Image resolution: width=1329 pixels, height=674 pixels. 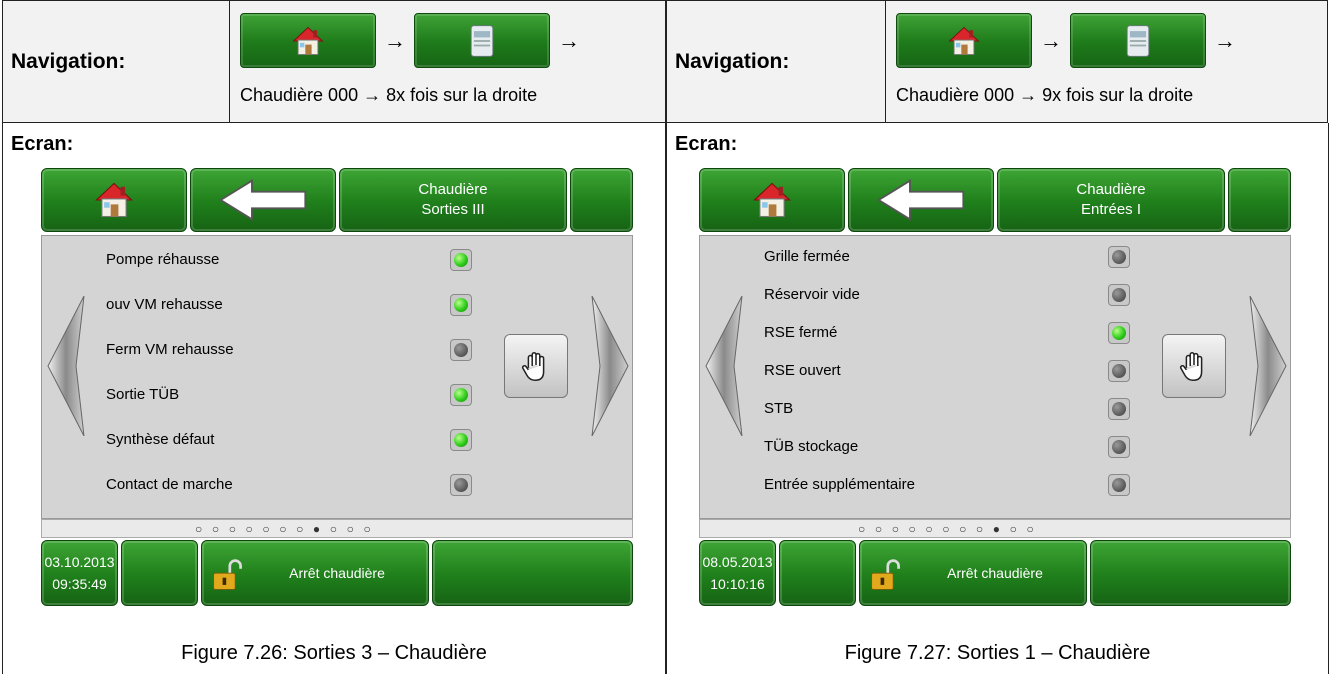 I want to click on navigation-path-text: Chaudière 000 → 9x fois sur la droite, so click(x=1045, y=95).